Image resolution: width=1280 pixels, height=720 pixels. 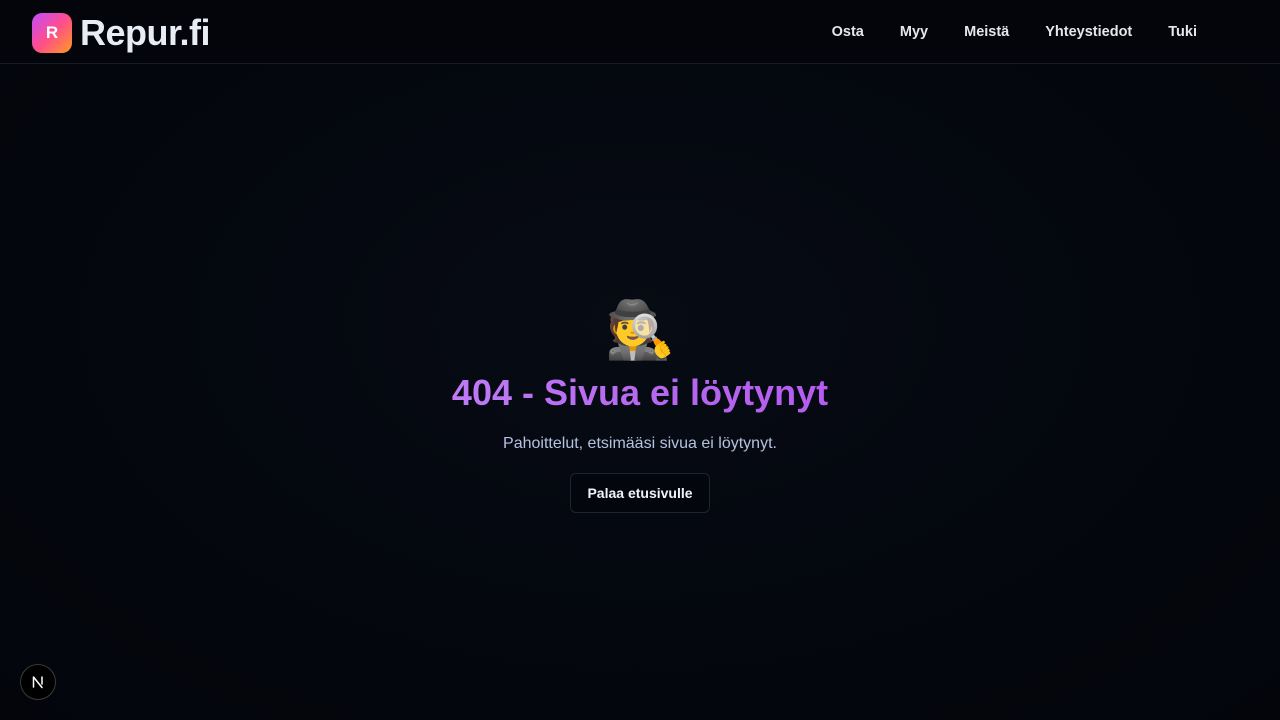 I want to click on detective-icon: 🕵️, so click(x=640, y=329).